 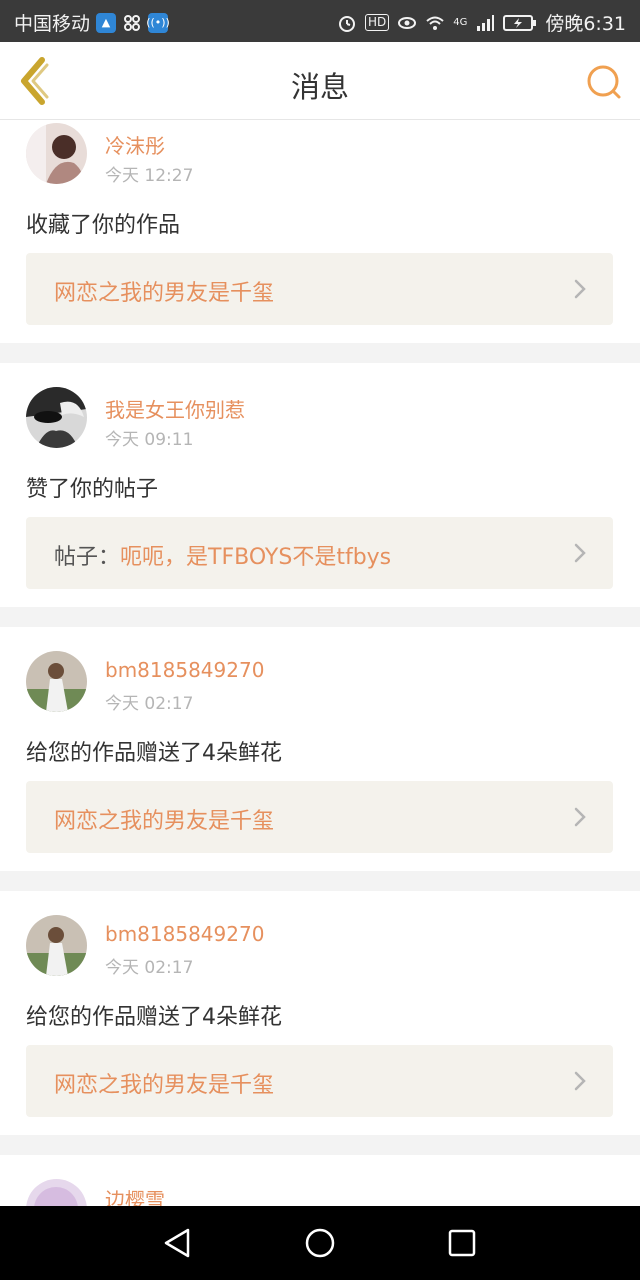 I want to click on post-link: 帖子：呃呃，是TFBOYS不是tfbys, so click(x=319, y=553).